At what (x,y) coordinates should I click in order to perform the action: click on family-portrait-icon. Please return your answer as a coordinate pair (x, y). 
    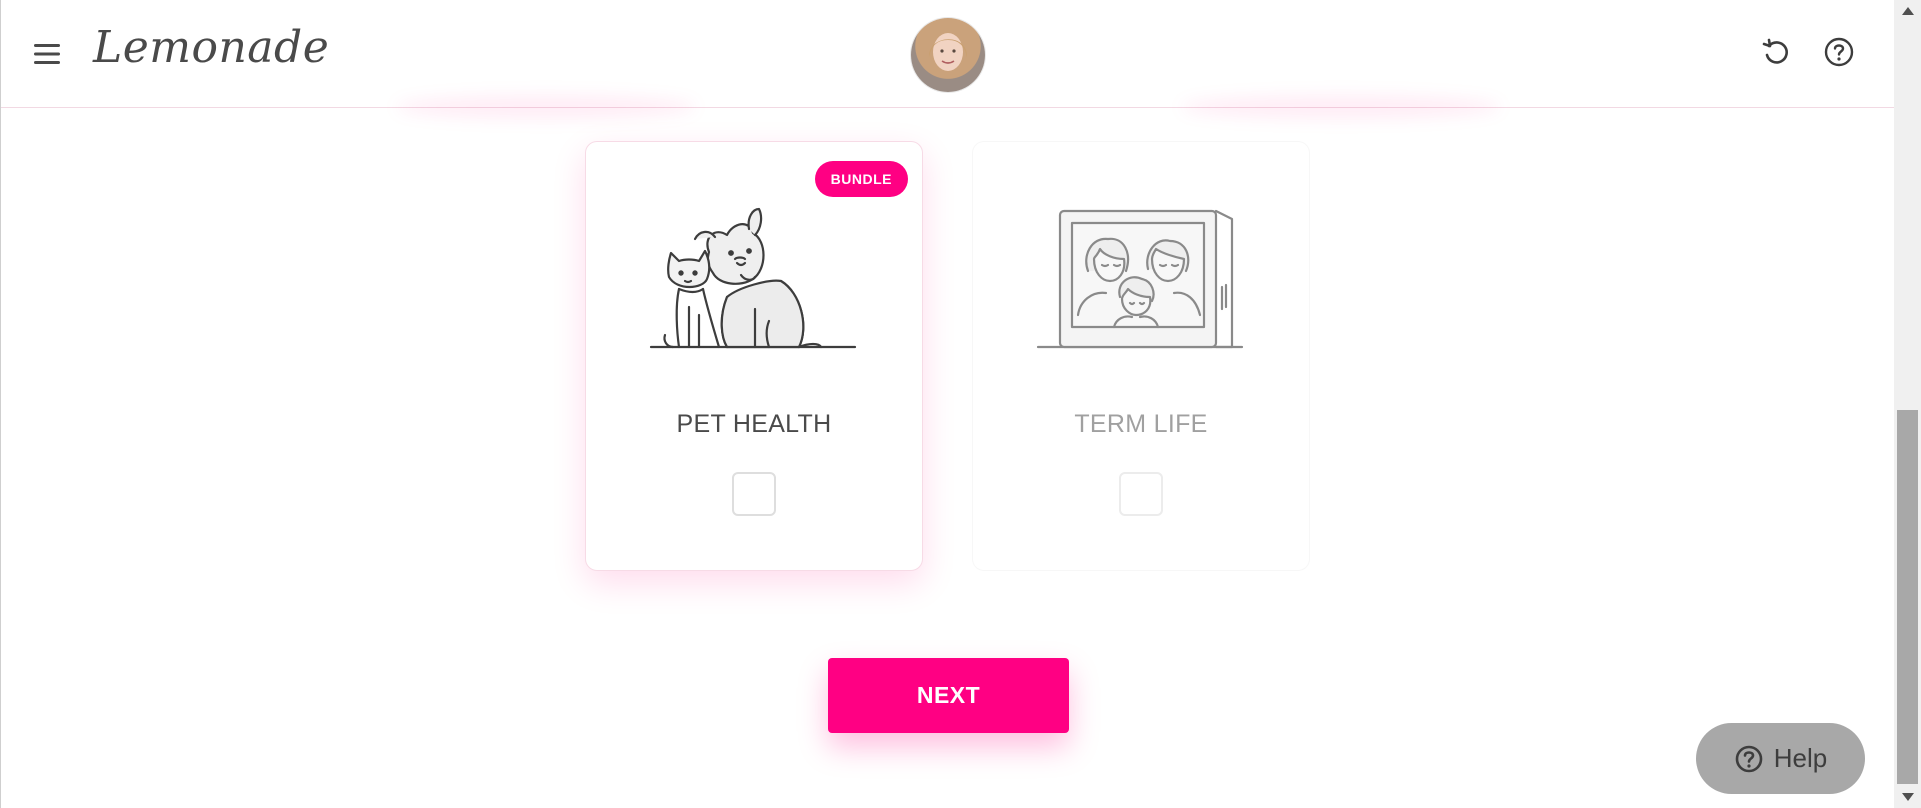
    Looking at the image, I should click on (1141, 279).